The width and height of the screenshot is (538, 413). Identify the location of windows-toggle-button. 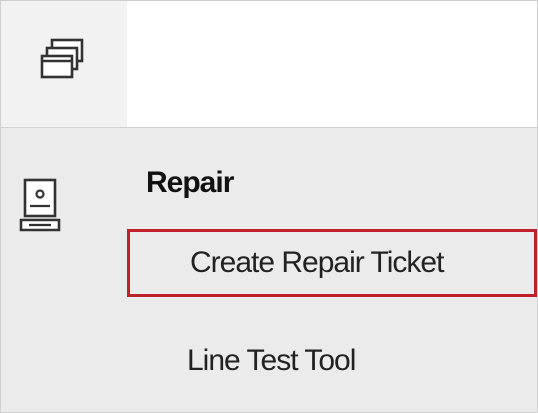
(64, 64).